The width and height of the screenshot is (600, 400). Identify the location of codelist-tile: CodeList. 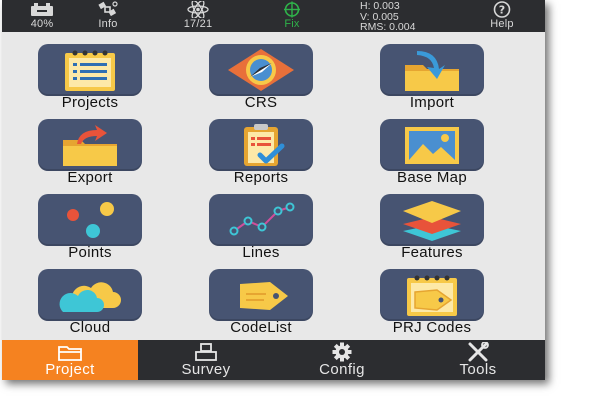
(261, 299).